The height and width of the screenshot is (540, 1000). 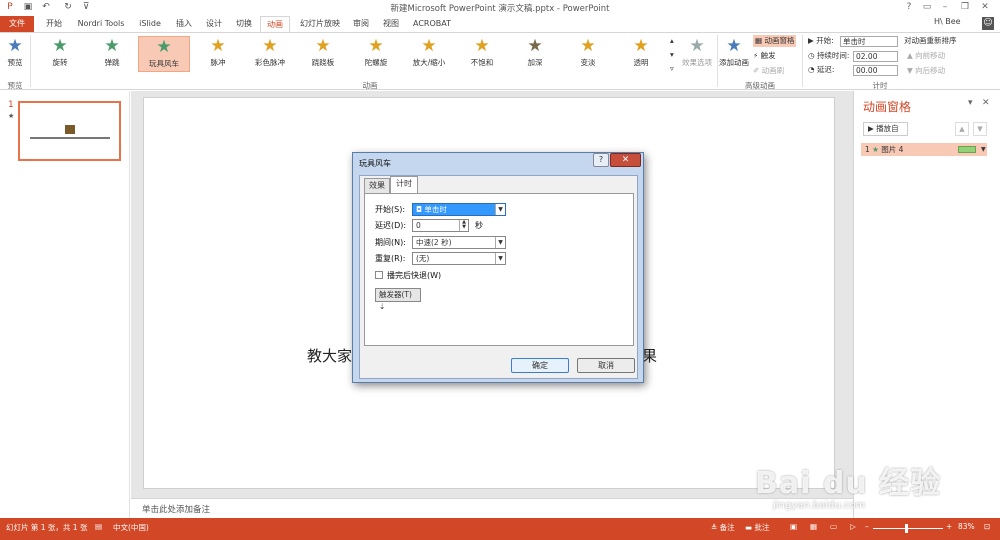 I want to click on delay-field-label: 延迟(D):, so click(x=391, y=225).